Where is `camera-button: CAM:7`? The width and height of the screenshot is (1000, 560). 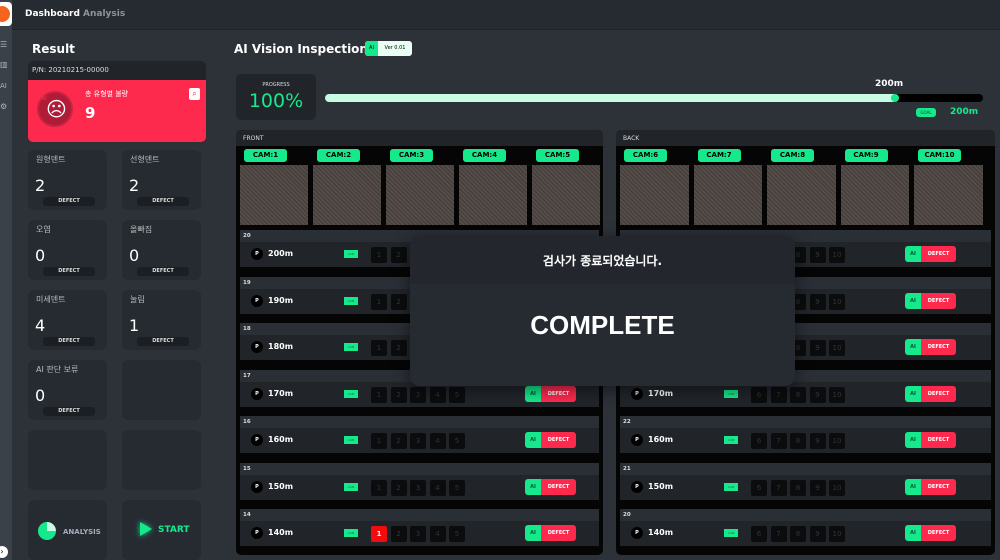
camera-button: CAM:7 is located at coordinates (719, 155).